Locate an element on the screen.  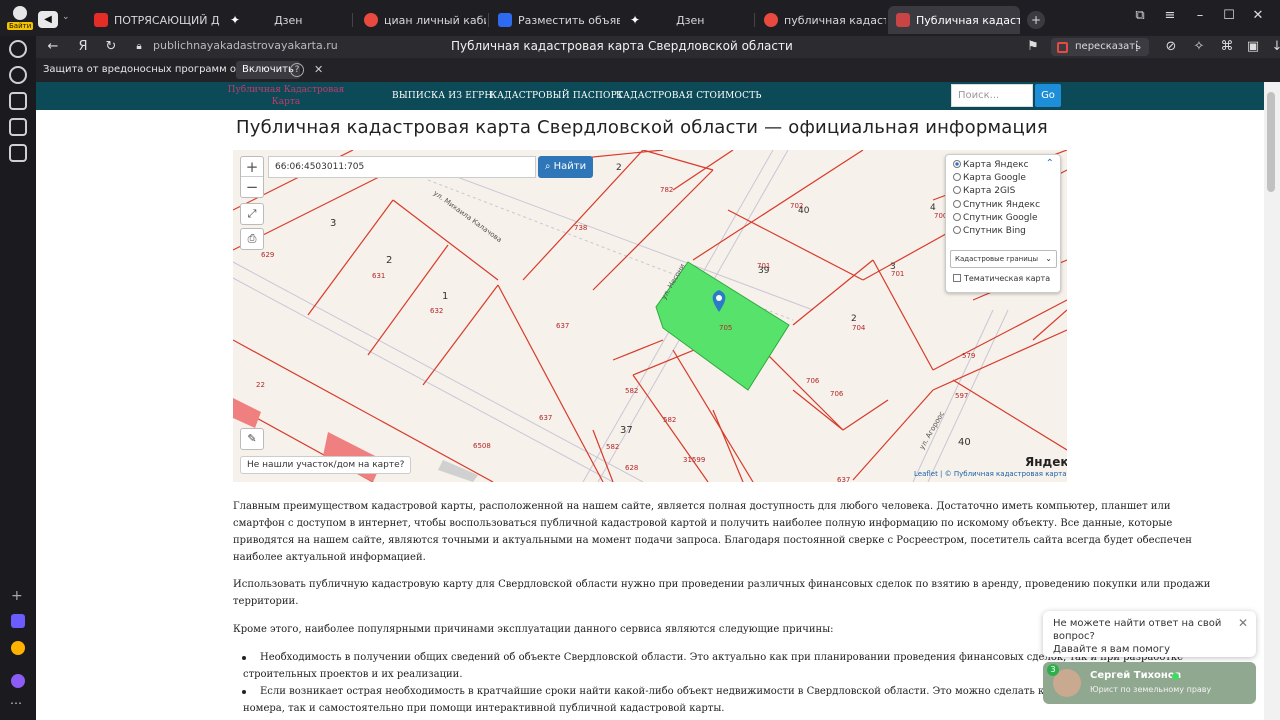
yandex-logo: Яндекс is located at coordinates (1046, 462).